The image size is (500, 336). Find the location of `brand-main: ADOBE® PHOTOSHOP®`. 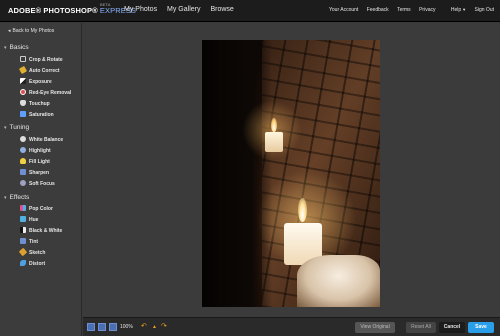

brand-main: ADOBE® PHOTOSHOP® is located at coordinates (53, 10).